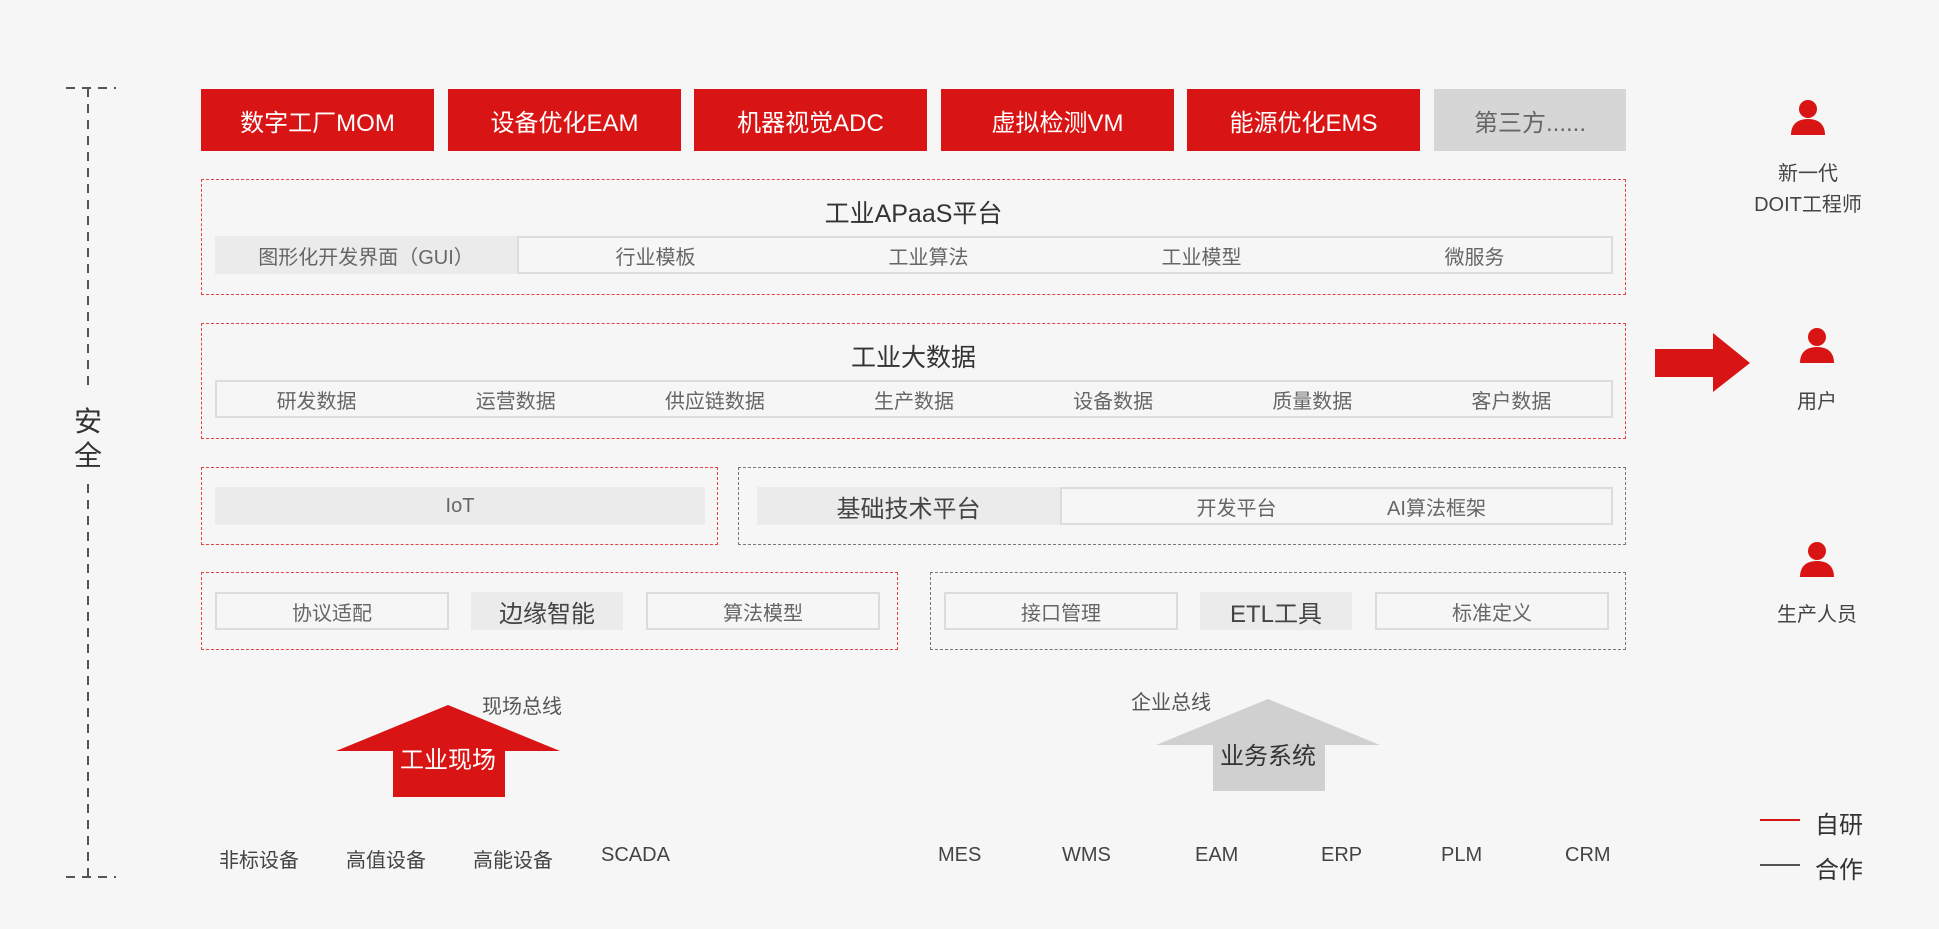 This screenshot has height=929, width=1939. I want to click on bigdata-item-quality: 质量数据, so click(1312, 399).